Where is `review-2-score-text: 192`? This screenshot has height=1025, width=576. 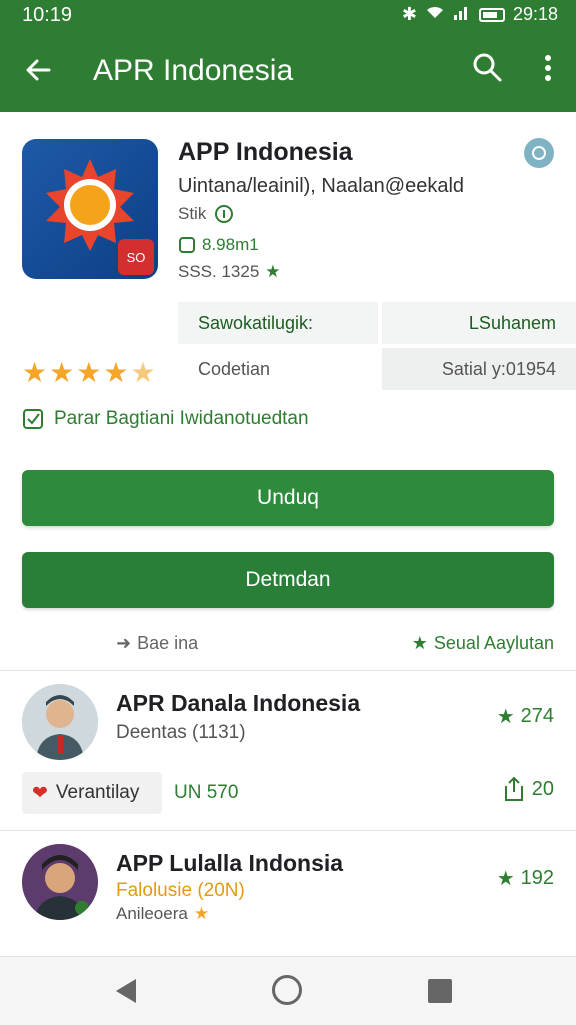 review-2-score-text: 192 is located at coordinates (537, 878).